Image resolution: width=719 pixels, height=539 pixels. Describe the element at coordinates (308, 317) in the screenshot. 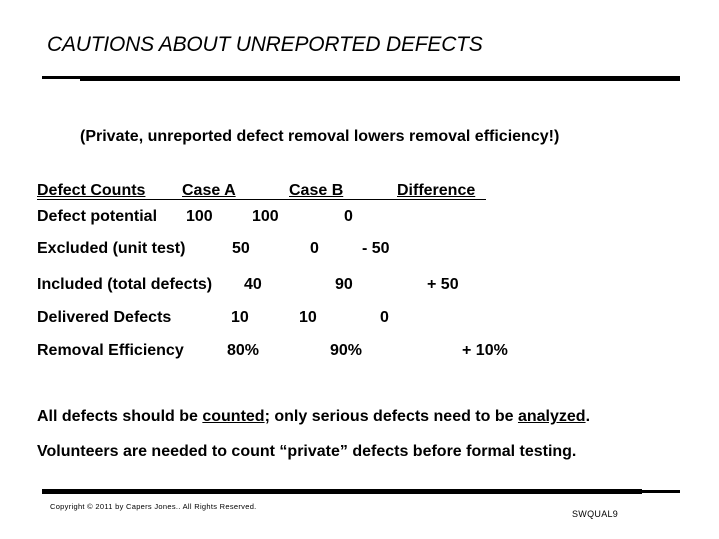

I see `row-delivered-case-b: 10` at that location.